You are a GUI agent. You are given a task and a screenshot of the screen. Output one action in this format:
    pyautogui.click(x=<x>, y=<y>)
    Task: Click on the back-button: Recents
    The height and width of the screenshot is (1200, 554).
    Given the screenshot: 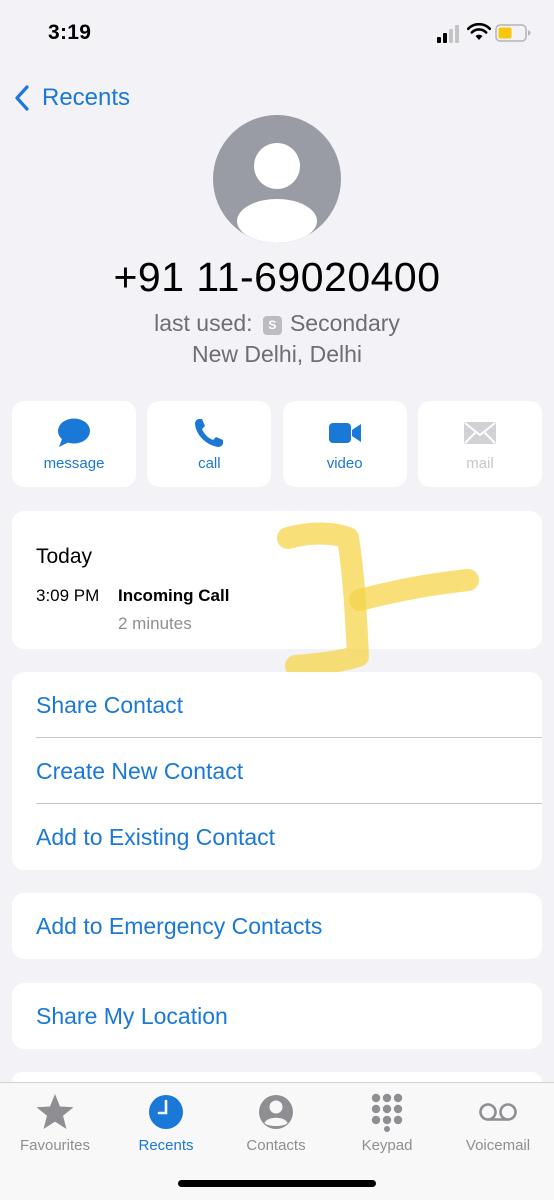 What is the action you would take?
    pyautogui.click(x=71, y=98)
    